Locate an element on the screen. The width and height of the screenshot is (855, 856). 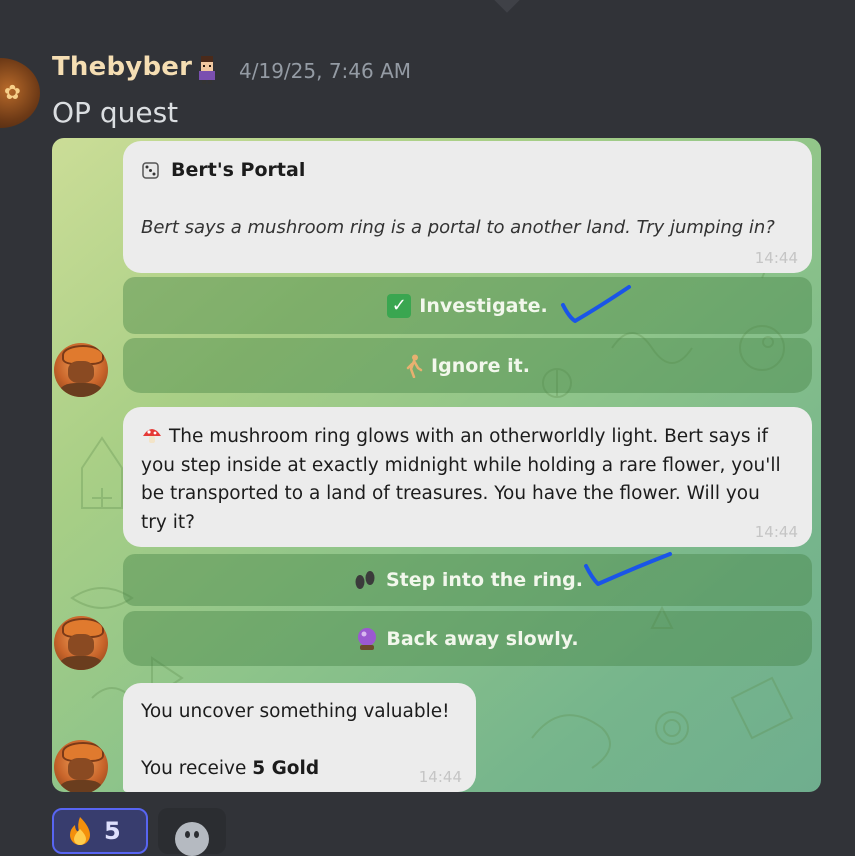
reward-amount: 5 Gold is located at coordinates (286, 768).